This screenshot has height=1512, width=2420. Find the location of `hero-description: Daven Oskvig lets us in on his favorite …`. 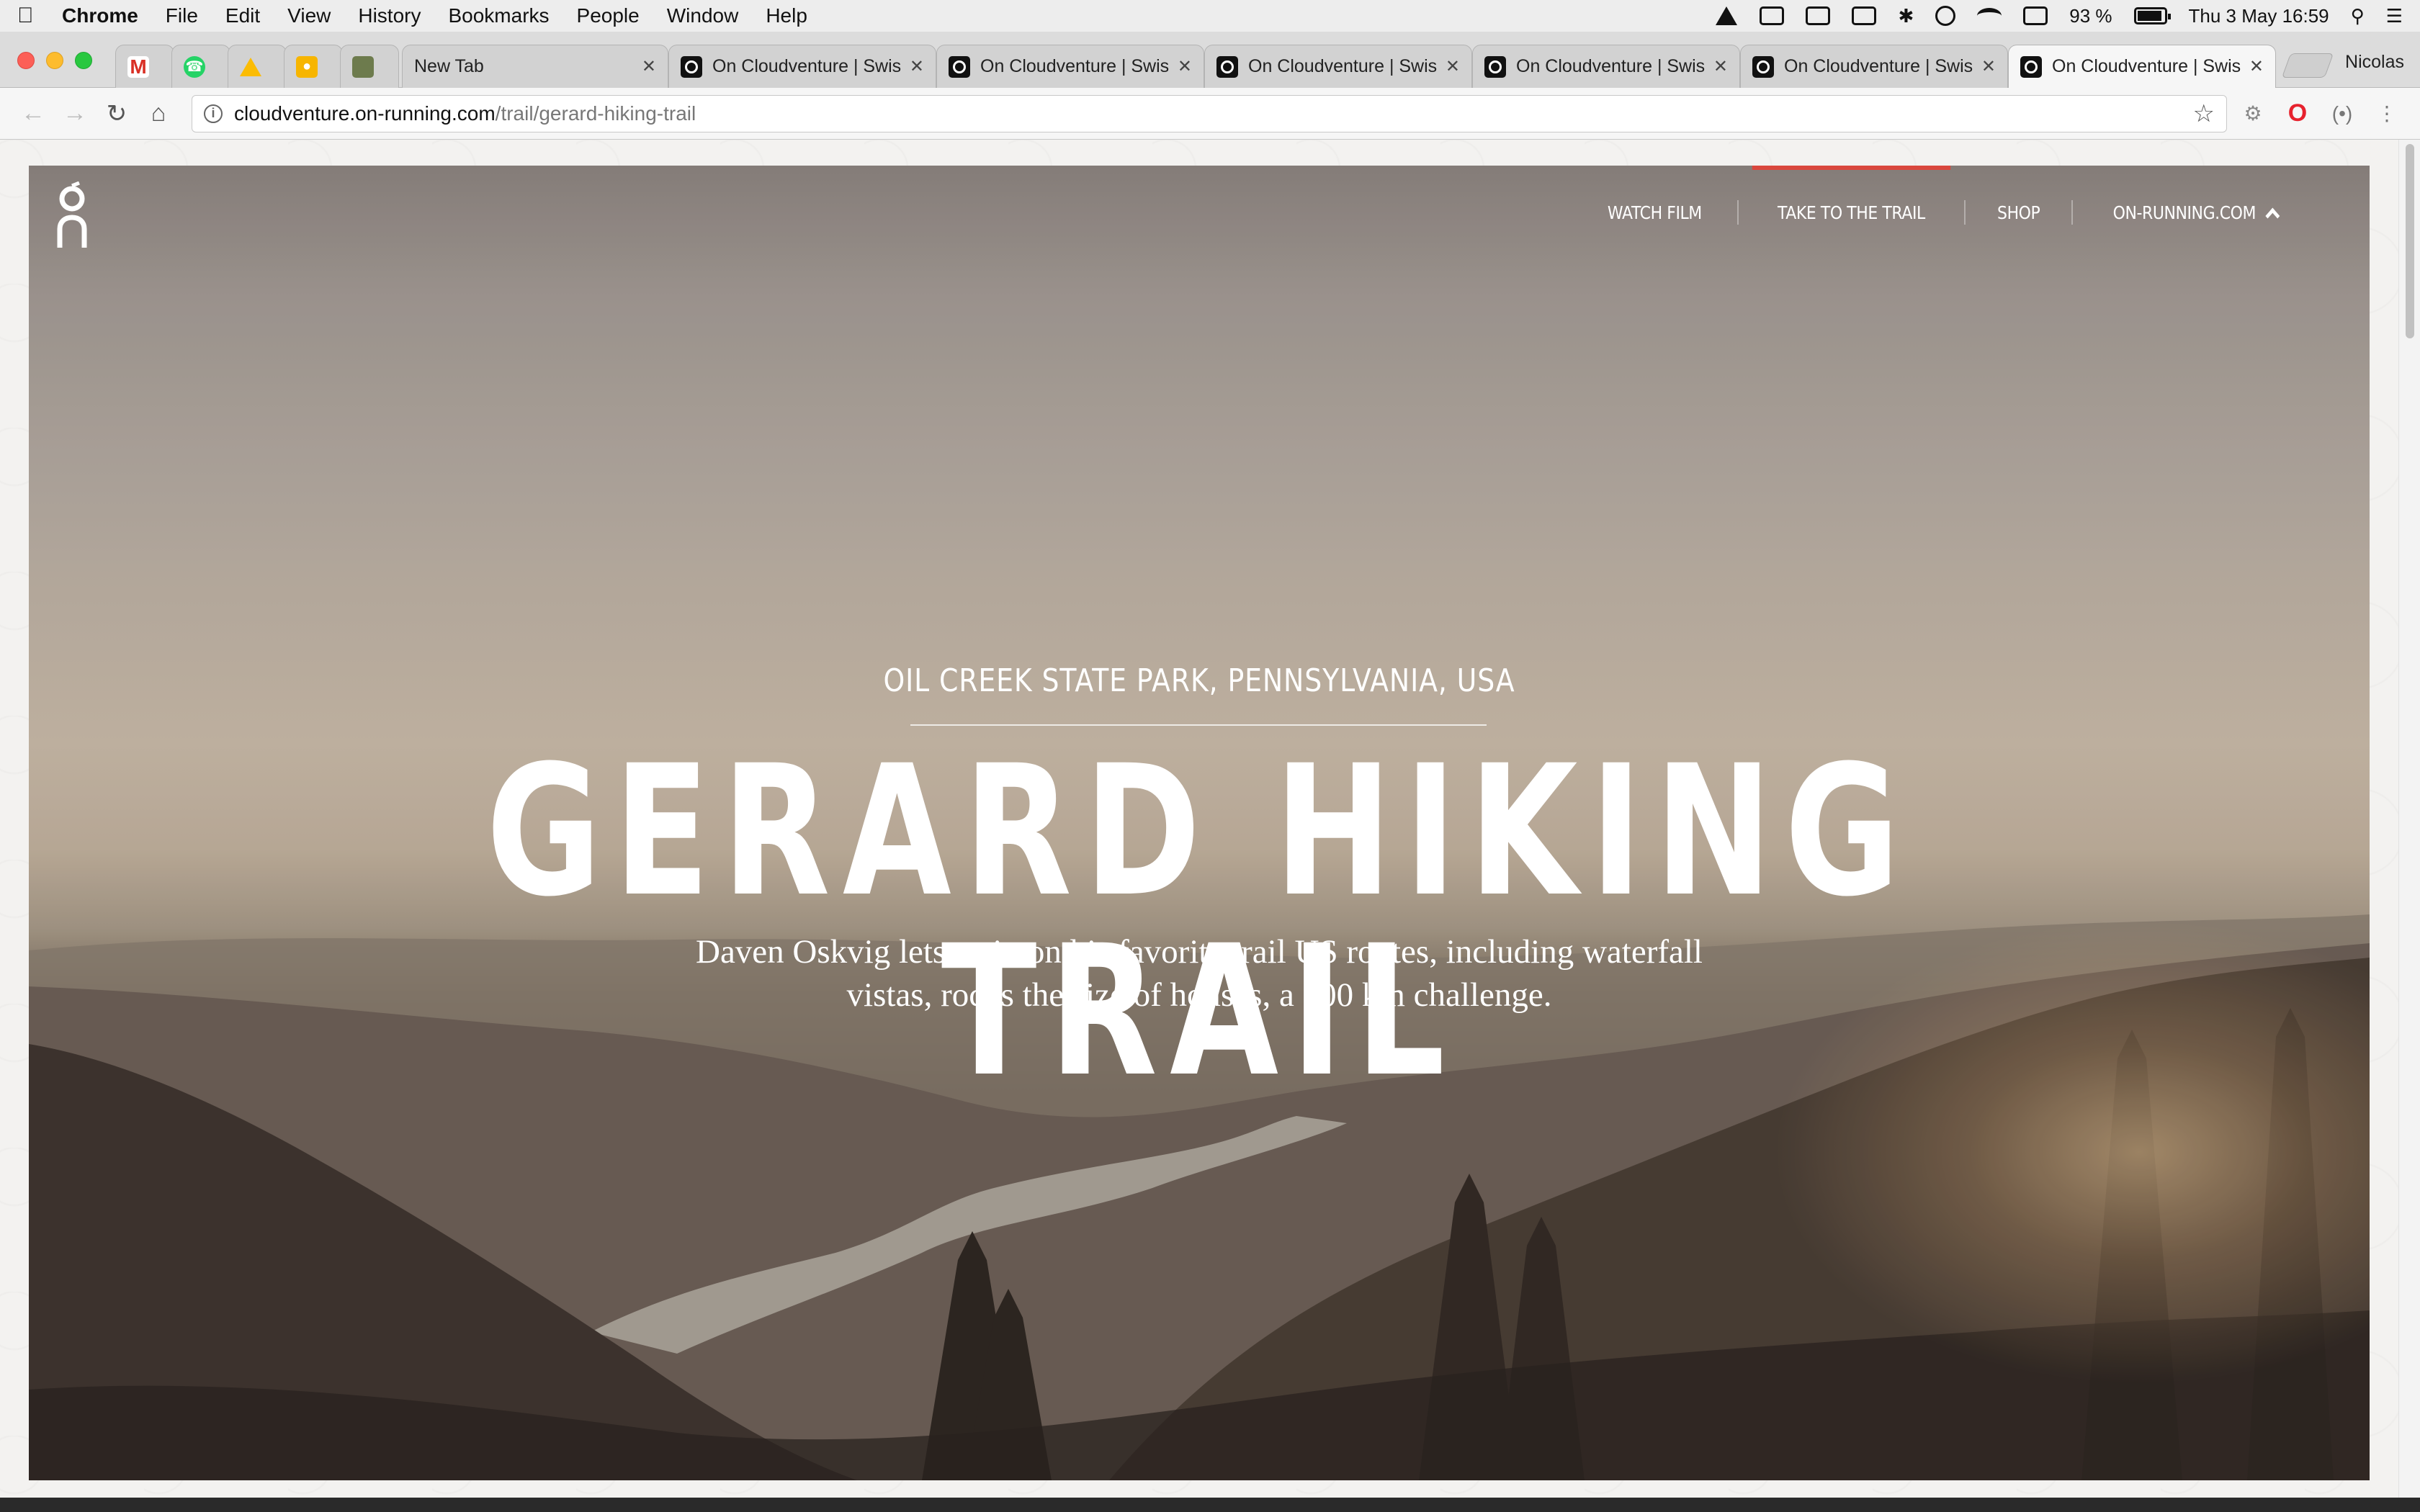

hero-description: Daven Oskvig lets us in on his favorite … is located at coordinates (1199, 973).